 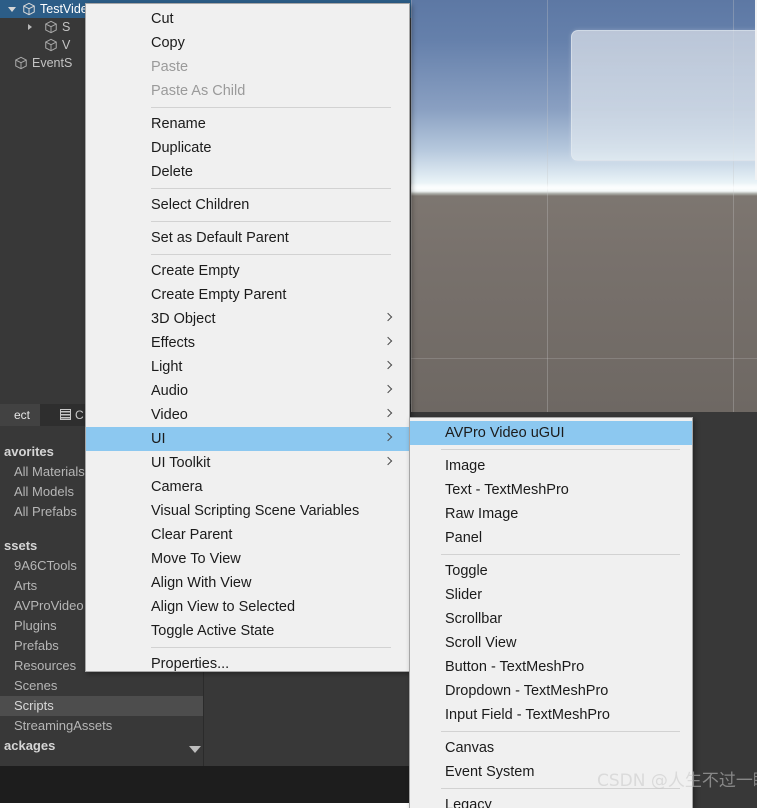 I want to click on submenu-item-label: Legacy, so click(x=468, y=802).